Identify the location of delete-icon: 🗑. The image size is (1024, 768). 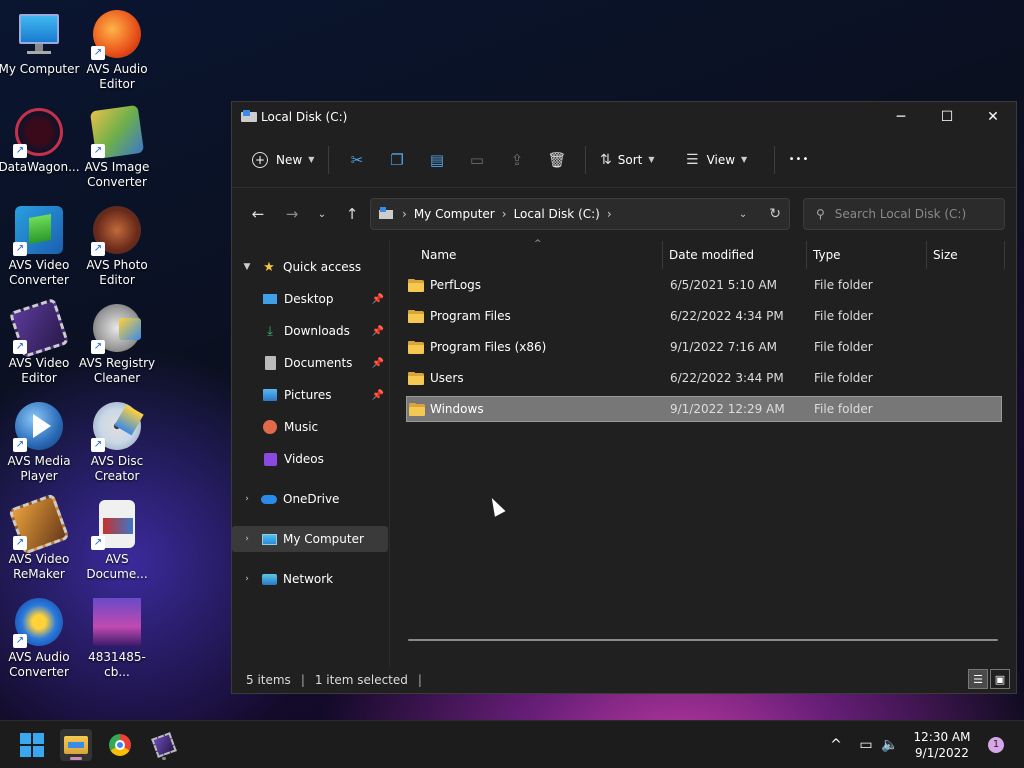
(557, 160).